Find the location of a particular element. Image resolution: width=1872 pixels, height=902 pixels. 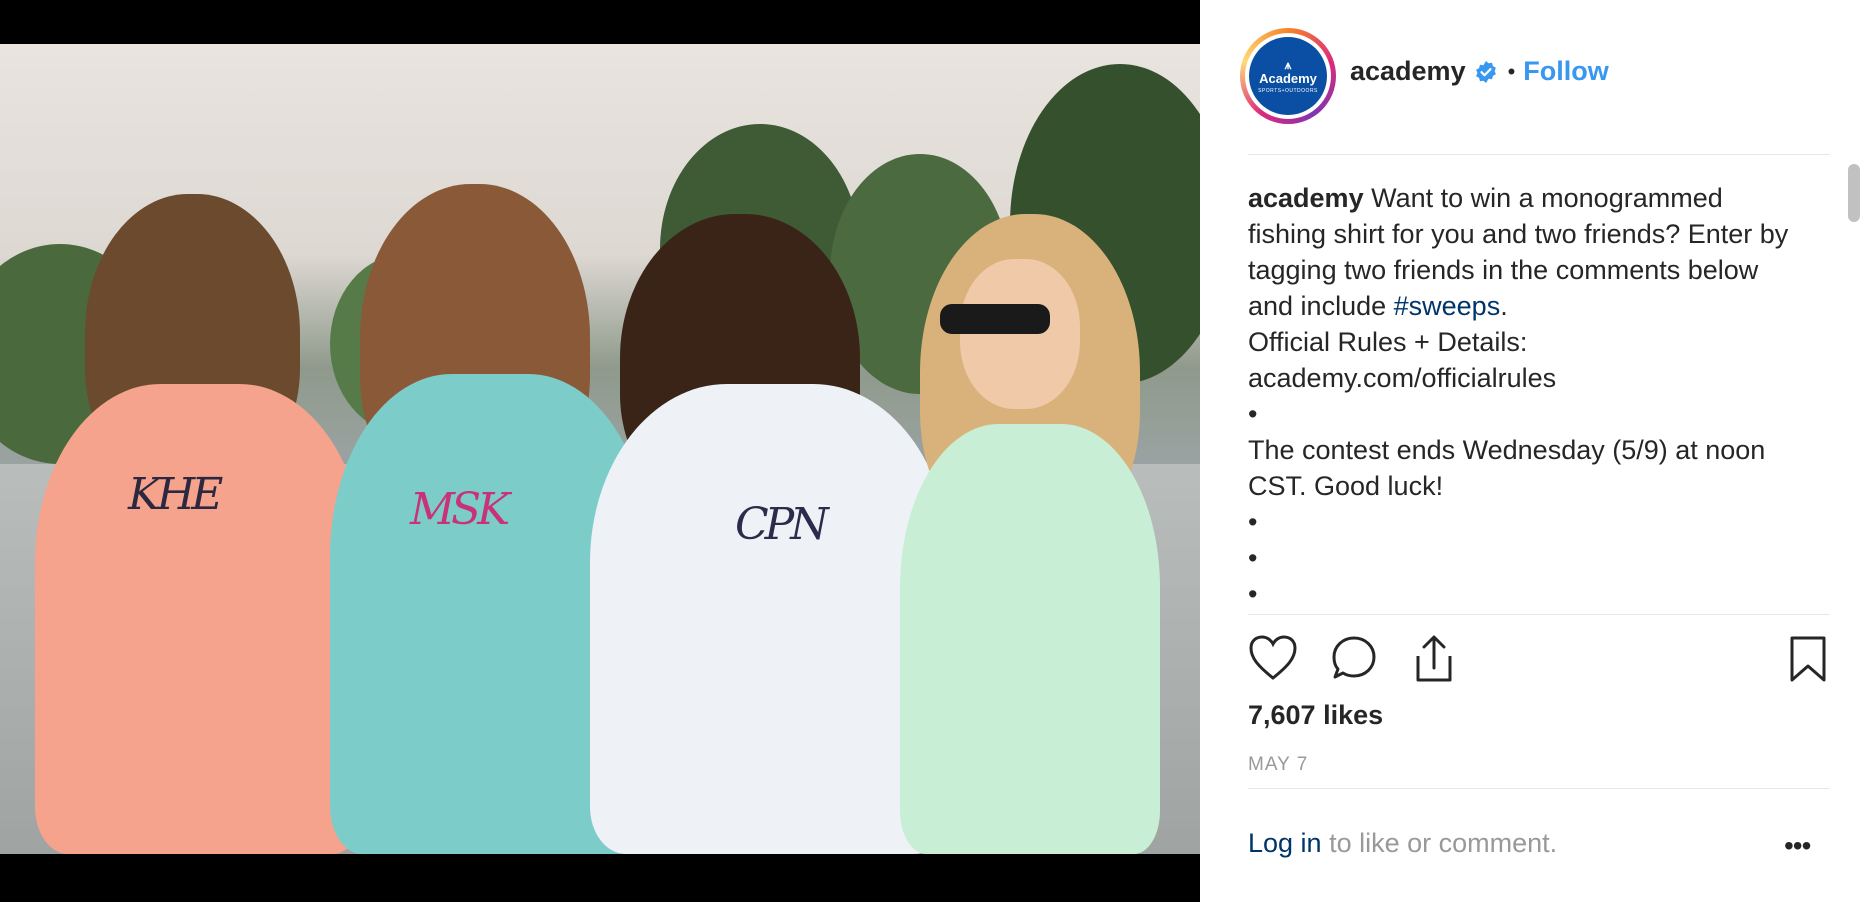

post-header: academy • Follow is located at coordinates (1479, 71).